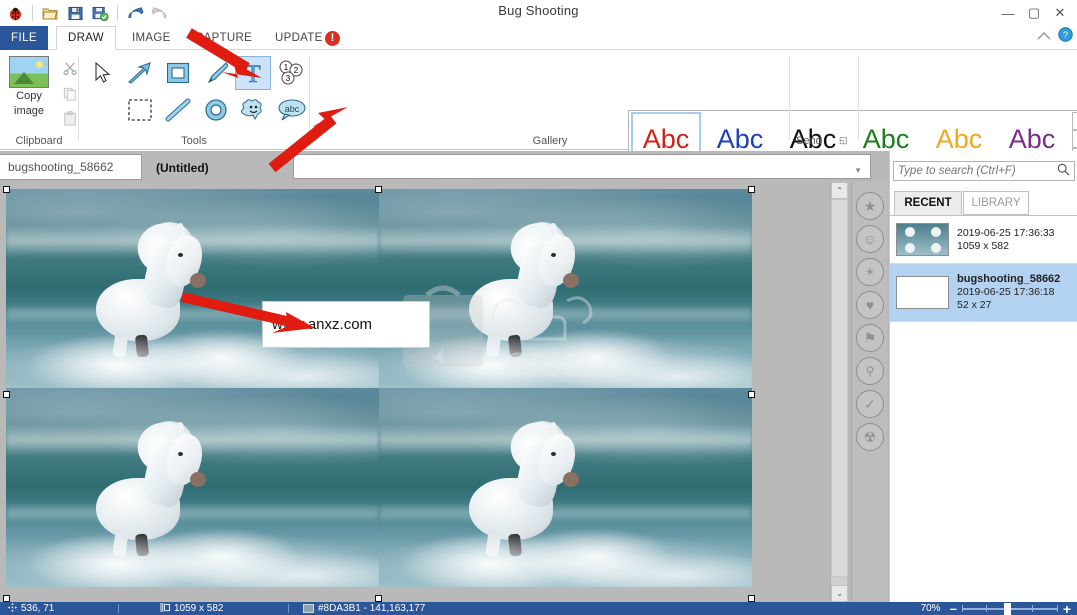 This screenshot has height=615, width=1077. What do you see at coordinates (218, 167) in the screenshot?
I see `doc-tab-untitled: (Untitled)` at bounding box center [218, 167].